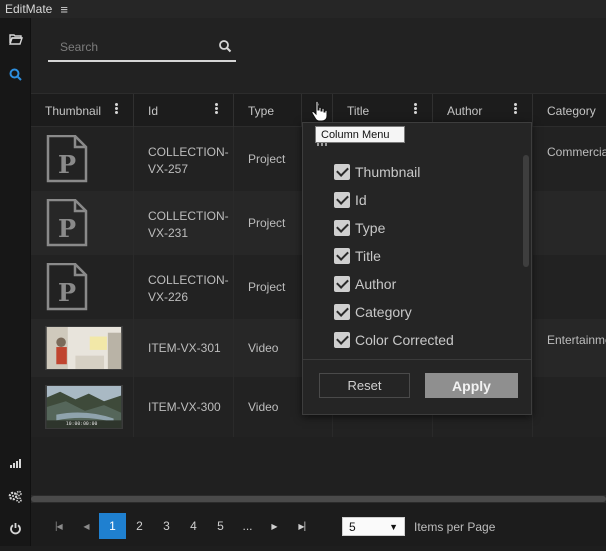 The image size is (606, 551). What do you see at coordinates (261, 111) in the screenshot?
I see `column-header-label: Type` at bounding box center [261, 111].